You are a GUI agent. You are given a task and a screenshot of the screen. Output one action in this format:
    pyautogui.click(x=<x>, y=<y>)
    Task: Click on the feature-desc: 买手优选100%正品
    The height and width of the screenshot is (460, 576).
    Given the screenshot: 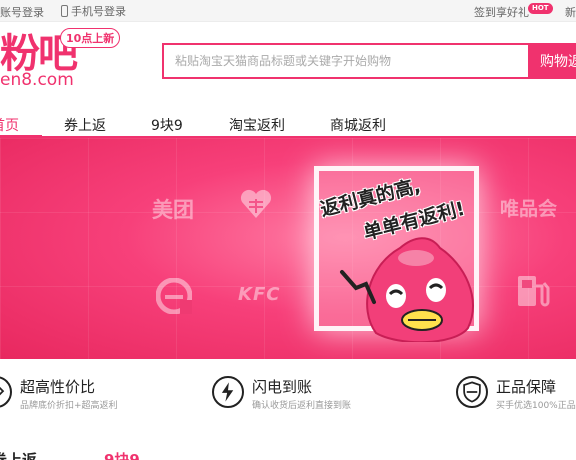 What is the action you would take?
    pyautogui.click(x=536, y=406)
    